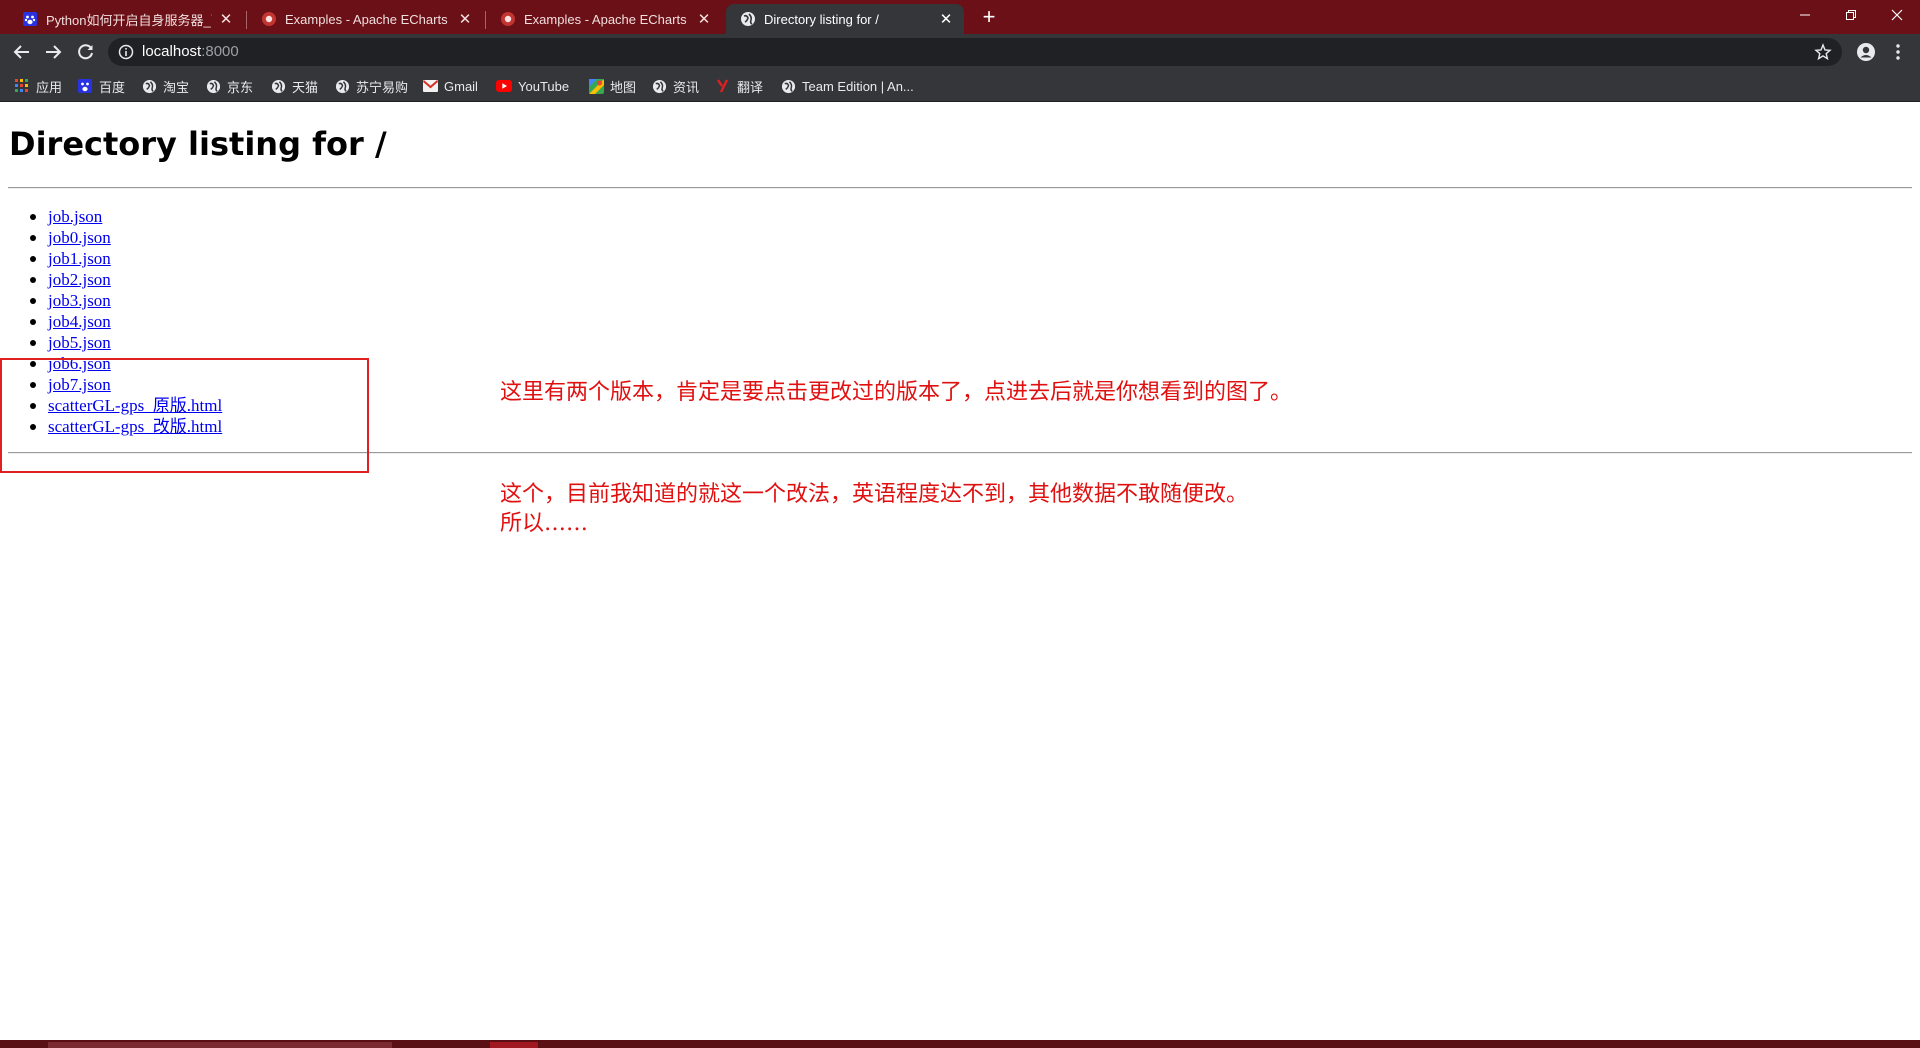  Describe the element at coordinates (79, 258) in the screenshot. I see `file-link-job1: job1.json` at that location.